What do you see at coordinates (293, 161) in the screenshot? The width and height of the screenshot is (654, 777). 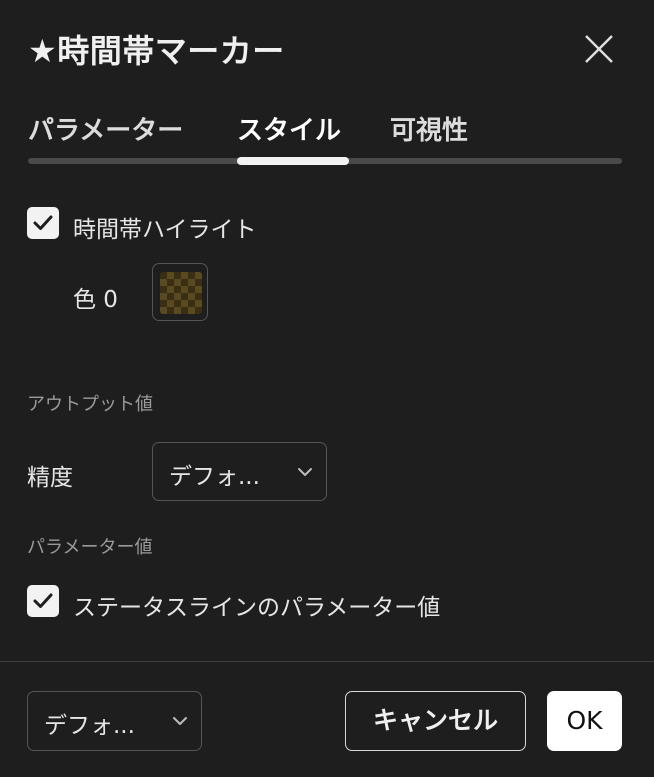 I see `active-tab-indicator` at bounding box center [293, 161].